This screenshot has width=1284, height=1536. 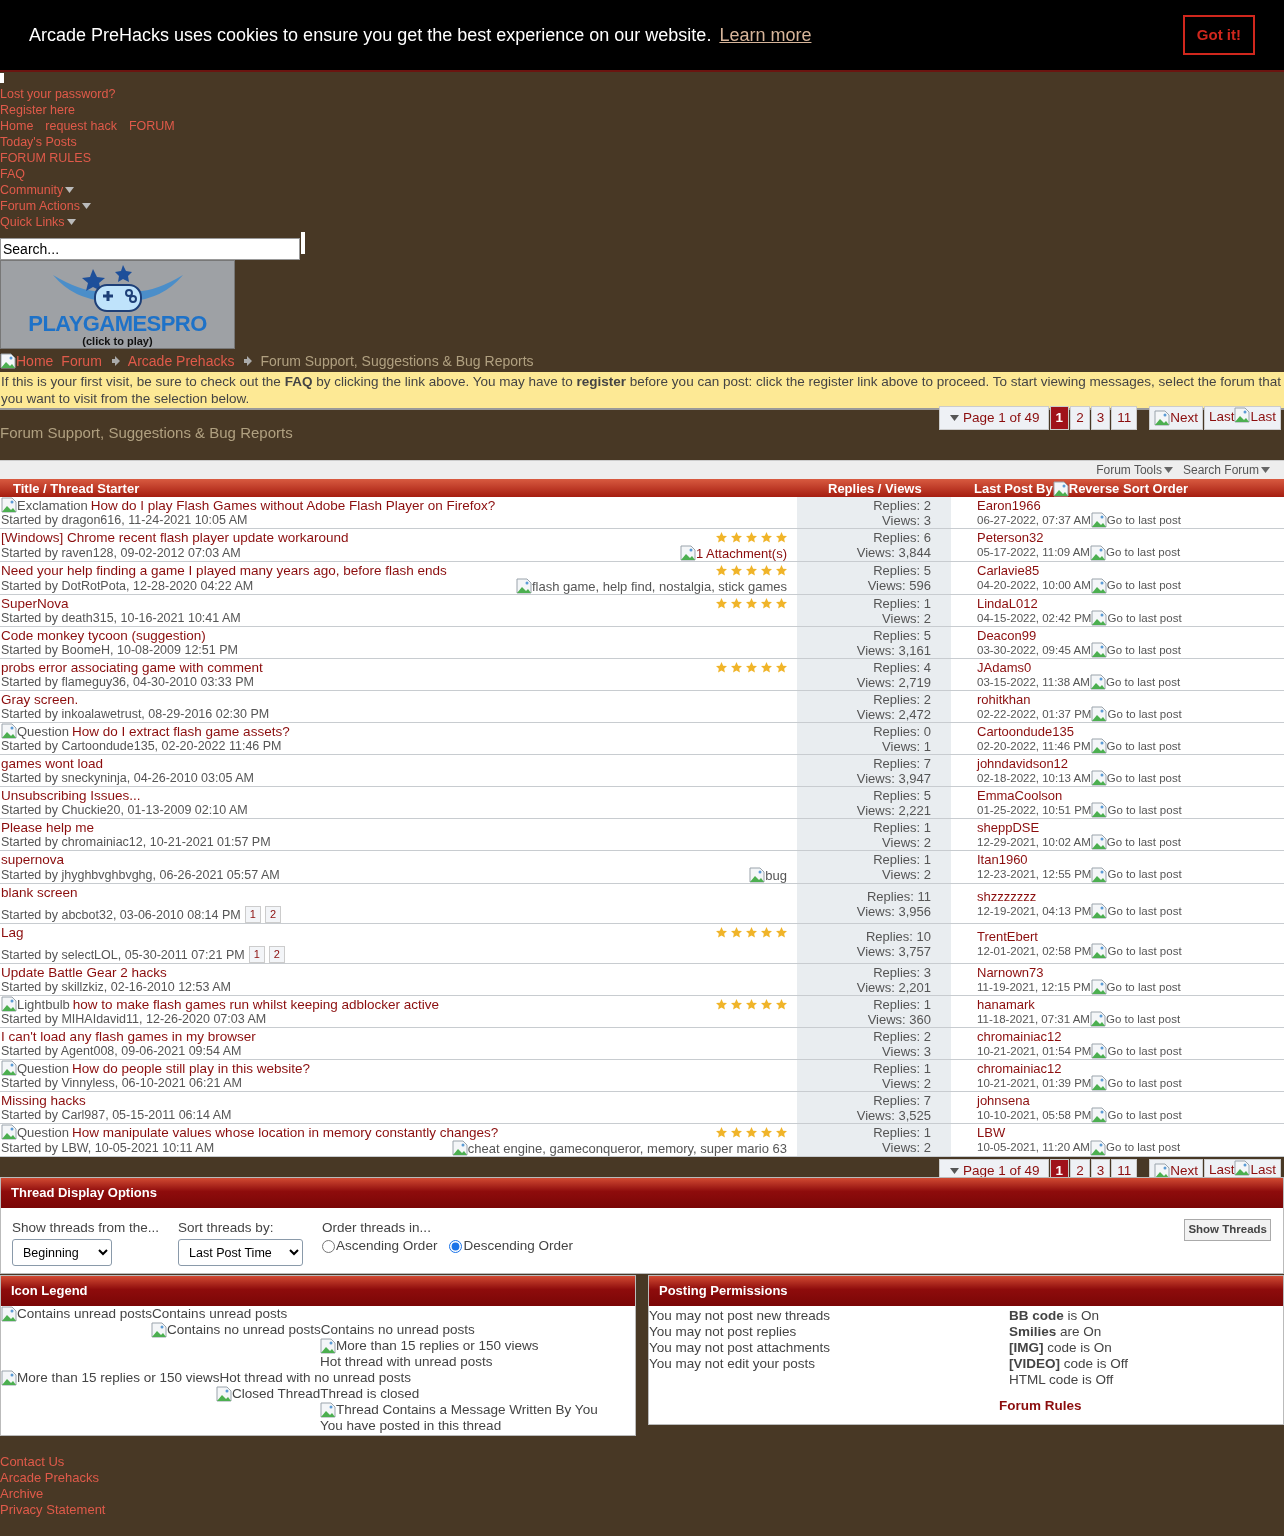 I want to click on thread-row: Update Battle Gear 2 hacks Started by skillzkiz, 02-16-2010 12:53 AM Replies: 3 Views: 2,201 Narnown73 11-19-2021, 12:15 PM Go to last post, so click(x=642, y=980).